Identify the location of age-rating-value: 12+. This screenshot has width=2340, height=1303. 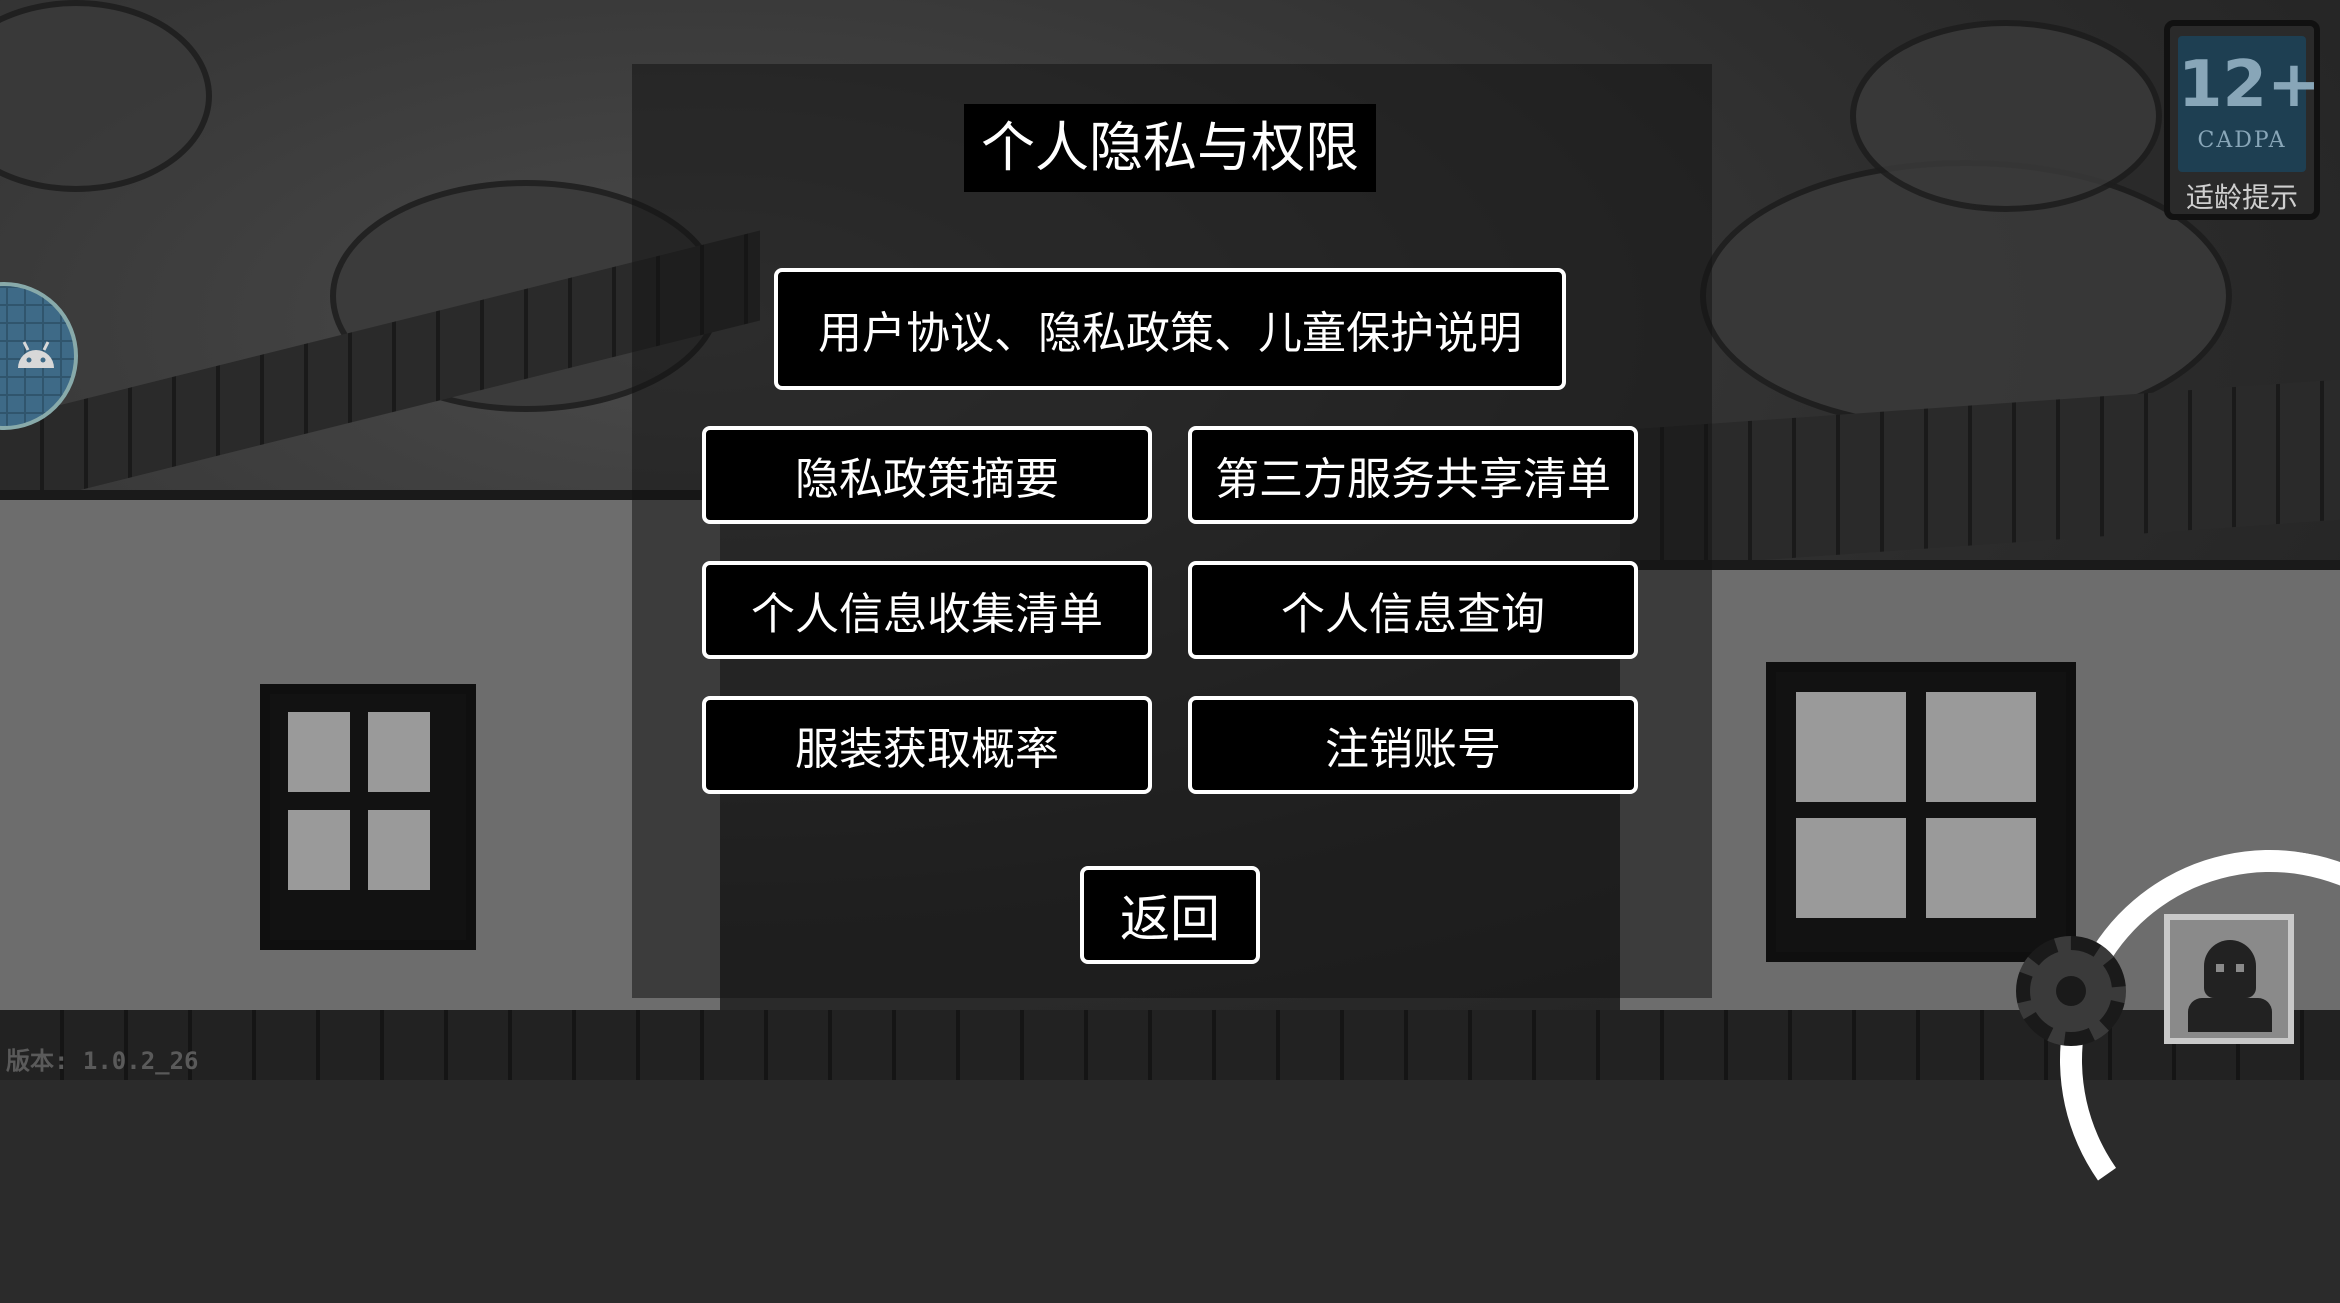
(2249, 85).